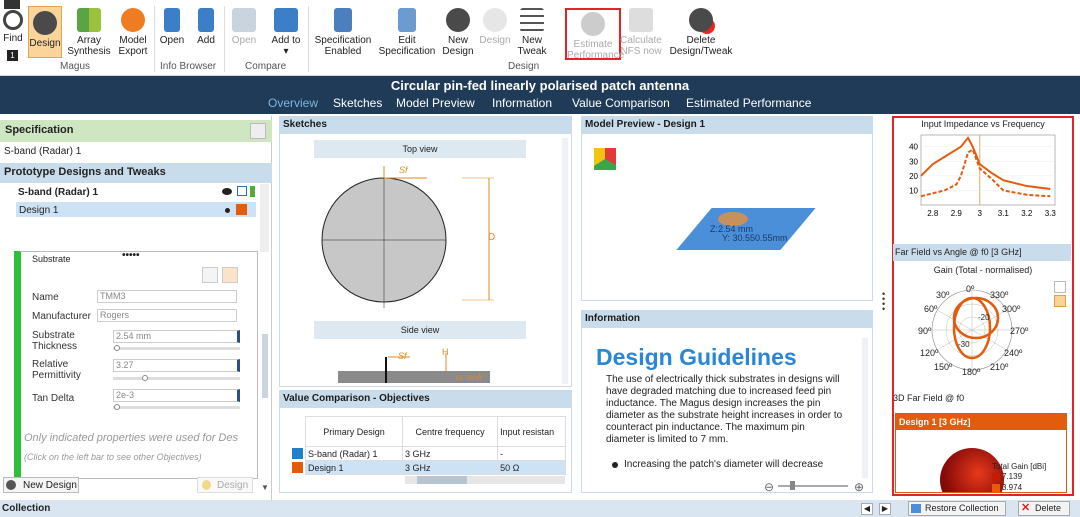  What do you see at coordinates (532, 46) in the screenshot?
I see `new-tweak-label: New Tweak` at bounding box center [532, 46].